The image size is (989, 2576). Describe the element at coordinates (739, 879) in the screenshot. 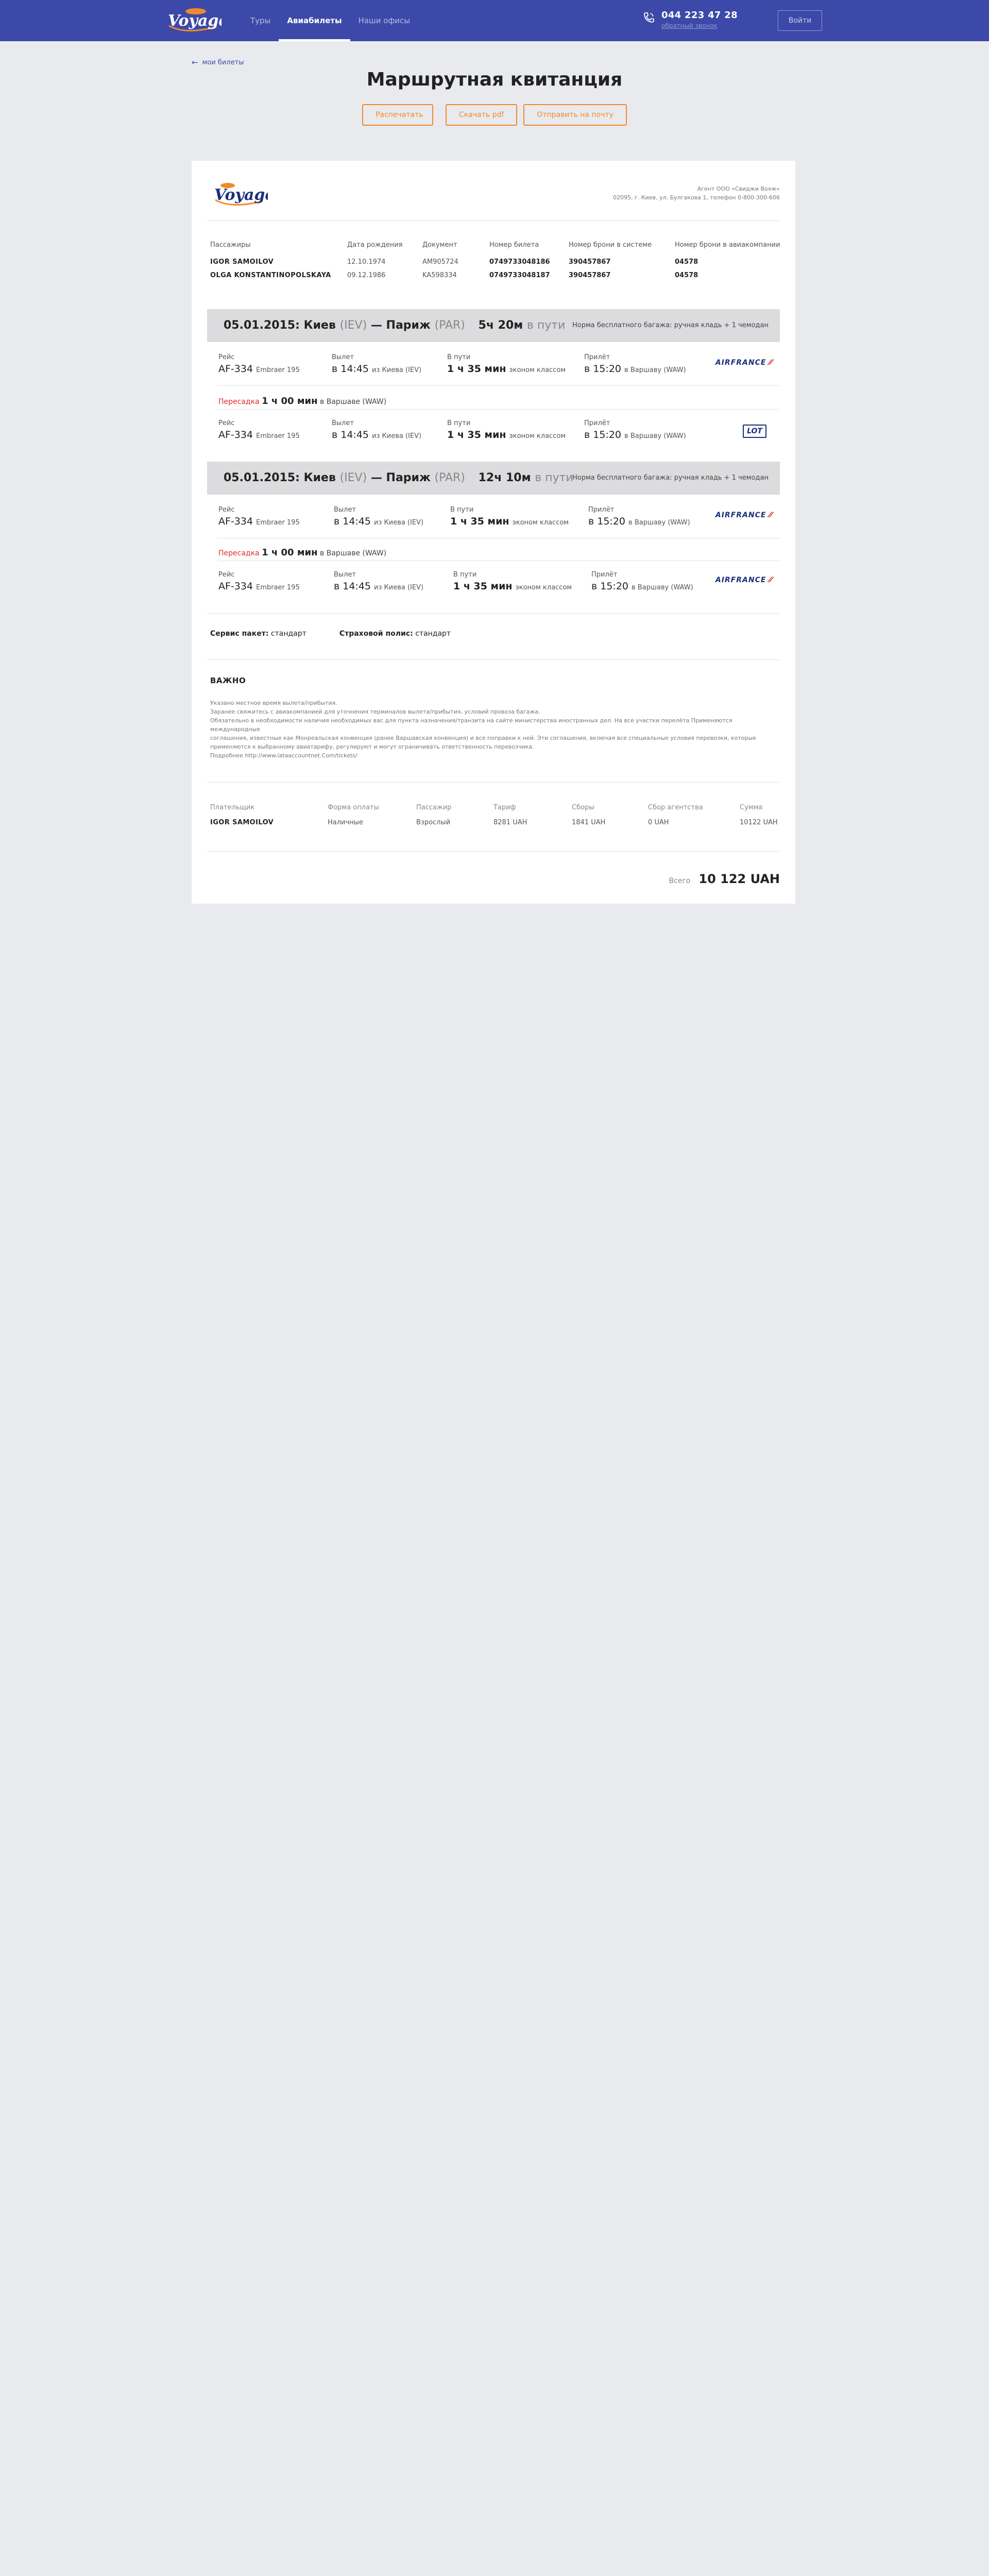

I see `total-value: 10 122 UAH` at that location.